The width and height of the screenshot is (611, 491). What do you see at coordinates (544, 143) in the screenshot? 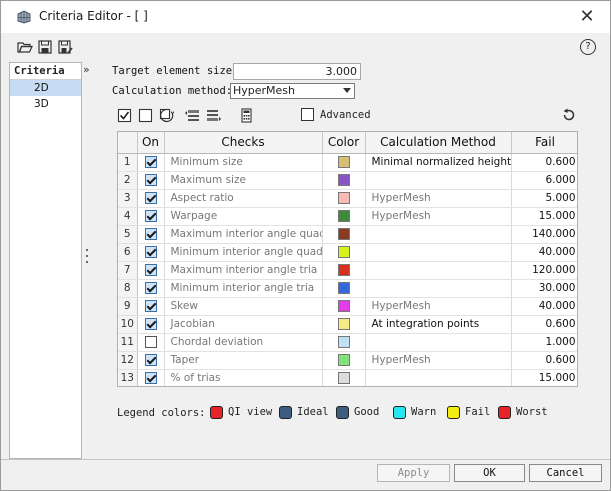
I see `col-fail-header: Fail` at bounding box center [544, 143].